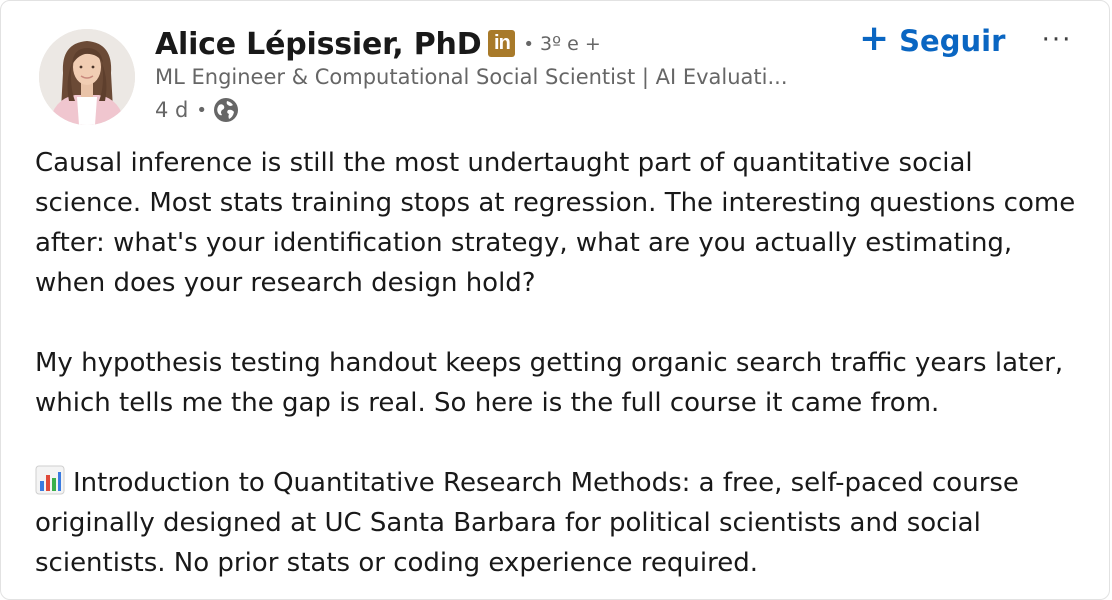 The image size is (1112, 600). What do you see at coordinates (952, 41) in the screenshot?
I see `follow-label: Seguir` at bounding box center [952, 41].